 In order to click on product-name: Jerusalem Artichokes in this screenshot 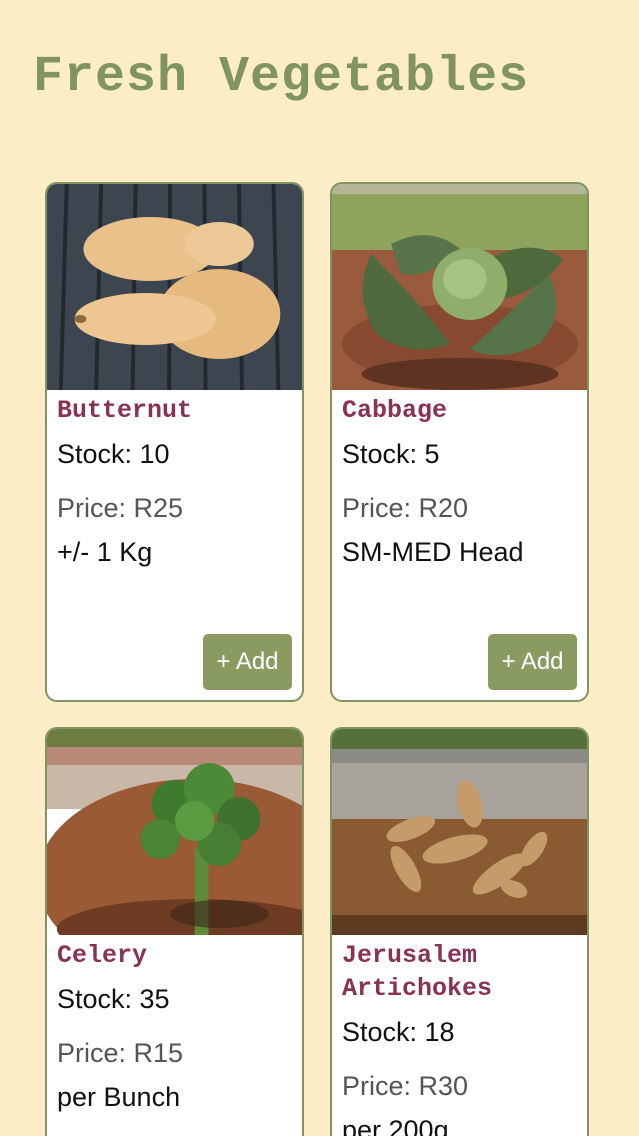, I will do `click(417, 972)`.